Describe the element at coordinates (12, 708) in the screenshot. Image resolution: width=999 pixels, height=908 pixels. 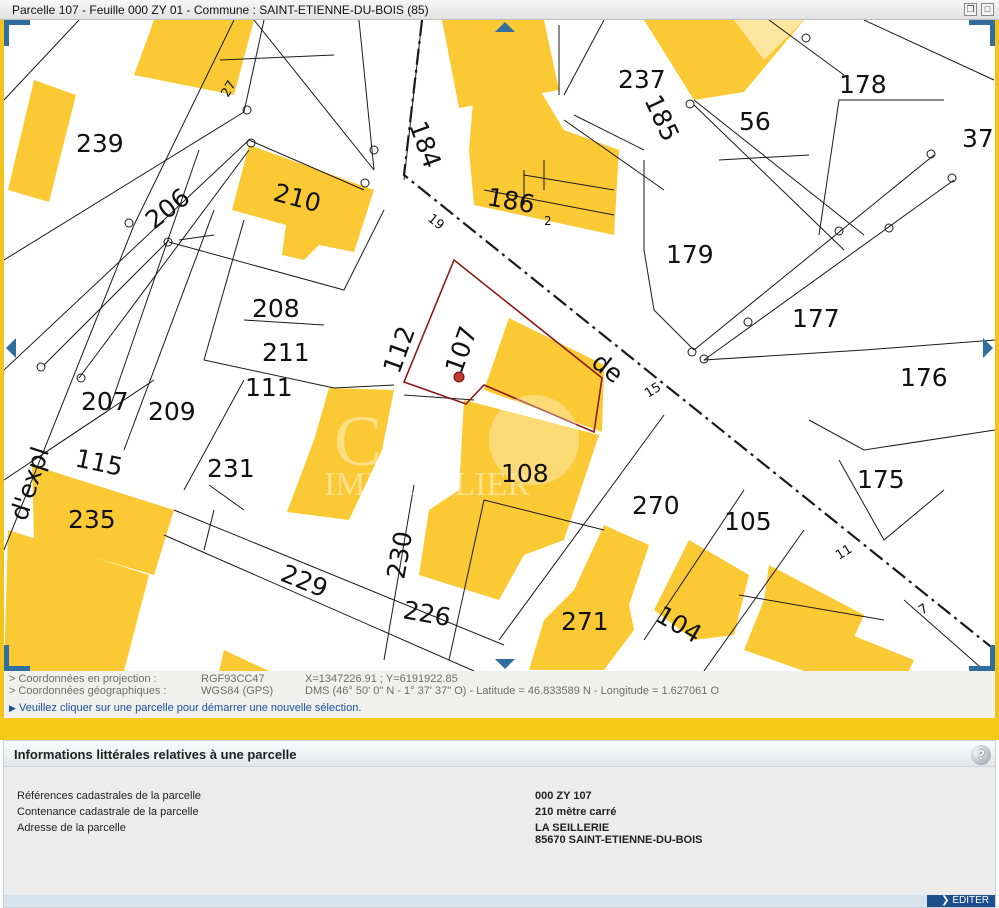
I see `play-icon: ▶` at that location.